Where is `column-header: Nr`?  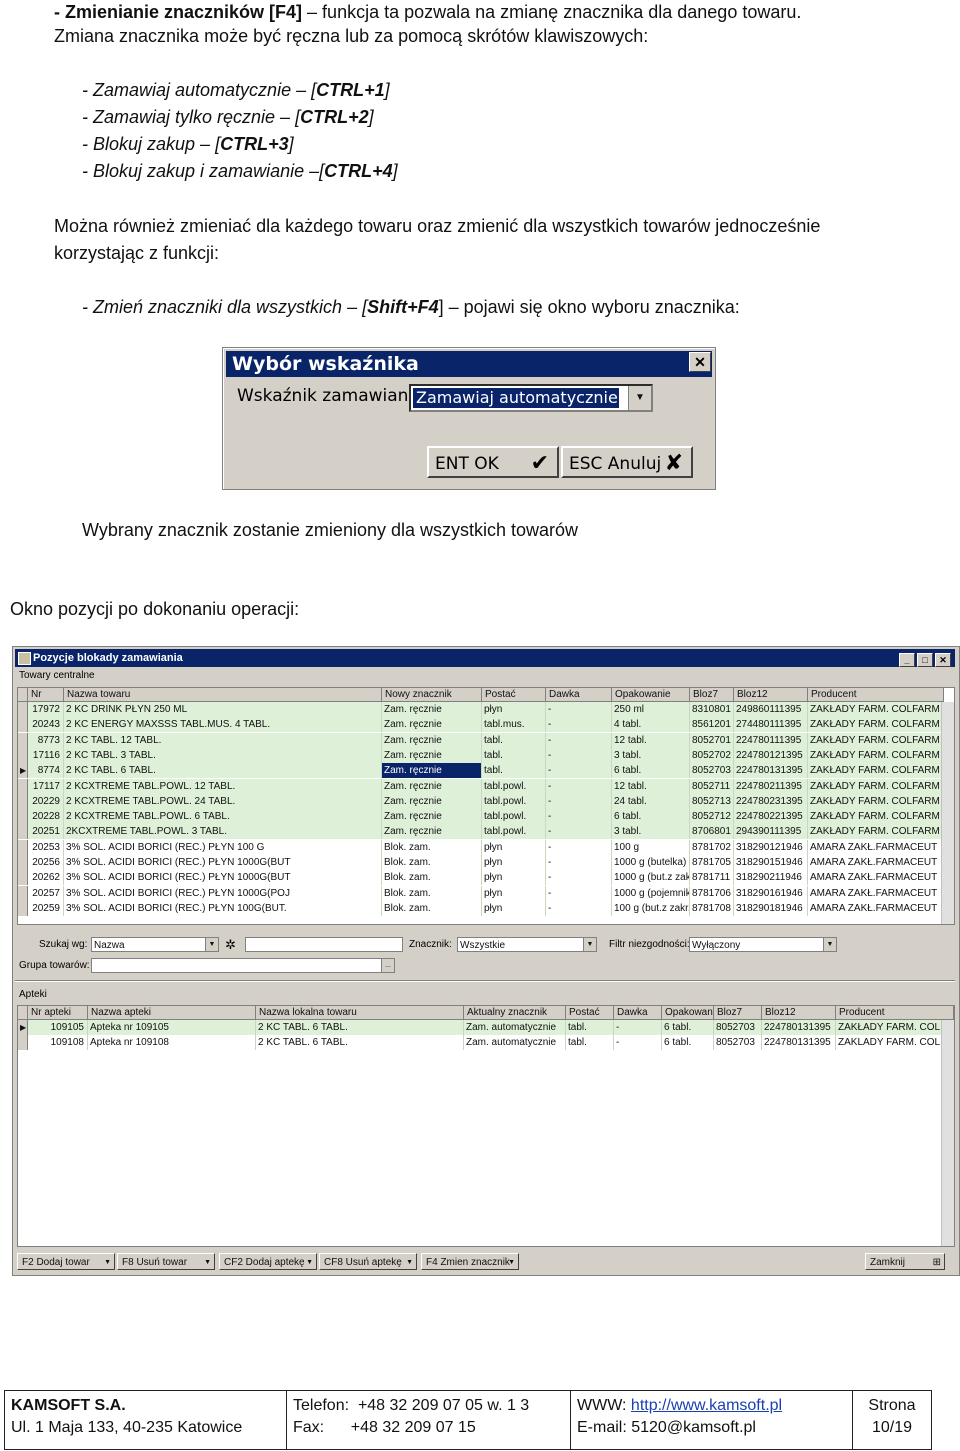 column-header: Nr is located at coordinates (46, 695).